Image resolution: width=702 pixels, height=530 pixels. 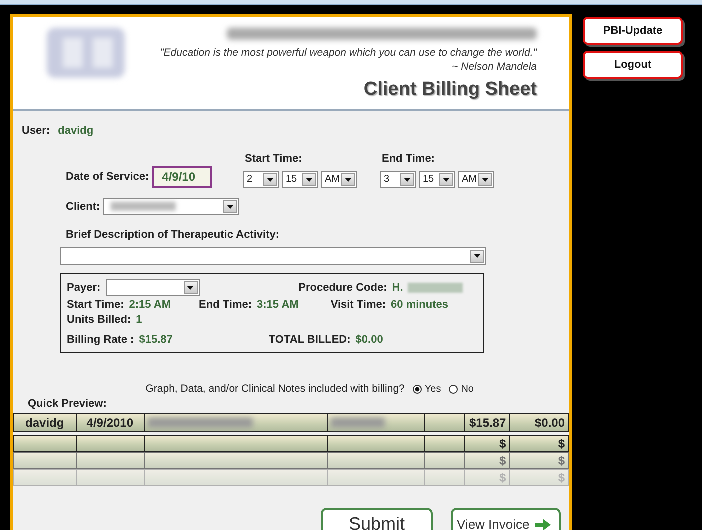 I want to click on quote-text: "Education is the most powerful weapon which you can use to change the world.", so click(x=348, y=53).